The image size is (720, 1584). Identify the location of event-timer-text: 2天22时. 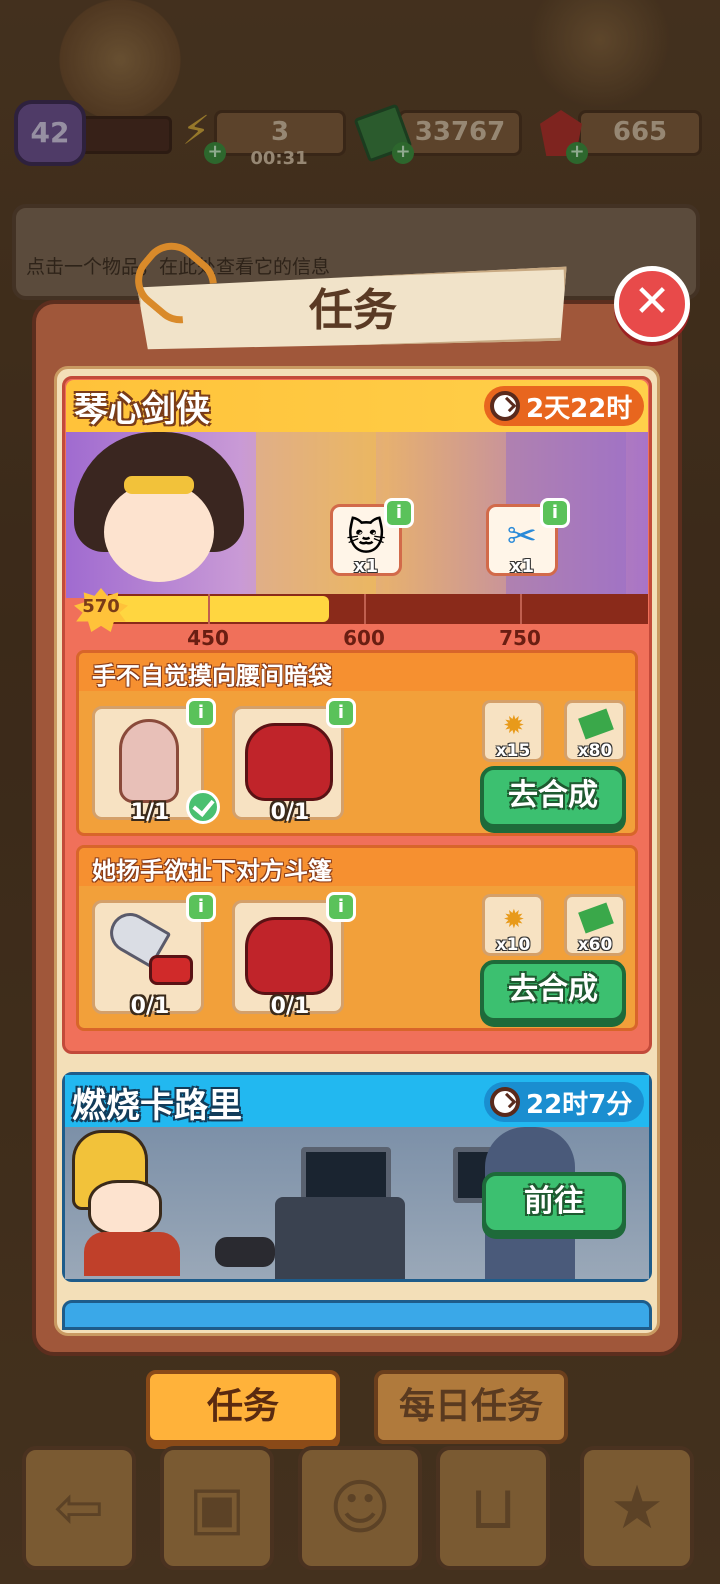
(579, 408).